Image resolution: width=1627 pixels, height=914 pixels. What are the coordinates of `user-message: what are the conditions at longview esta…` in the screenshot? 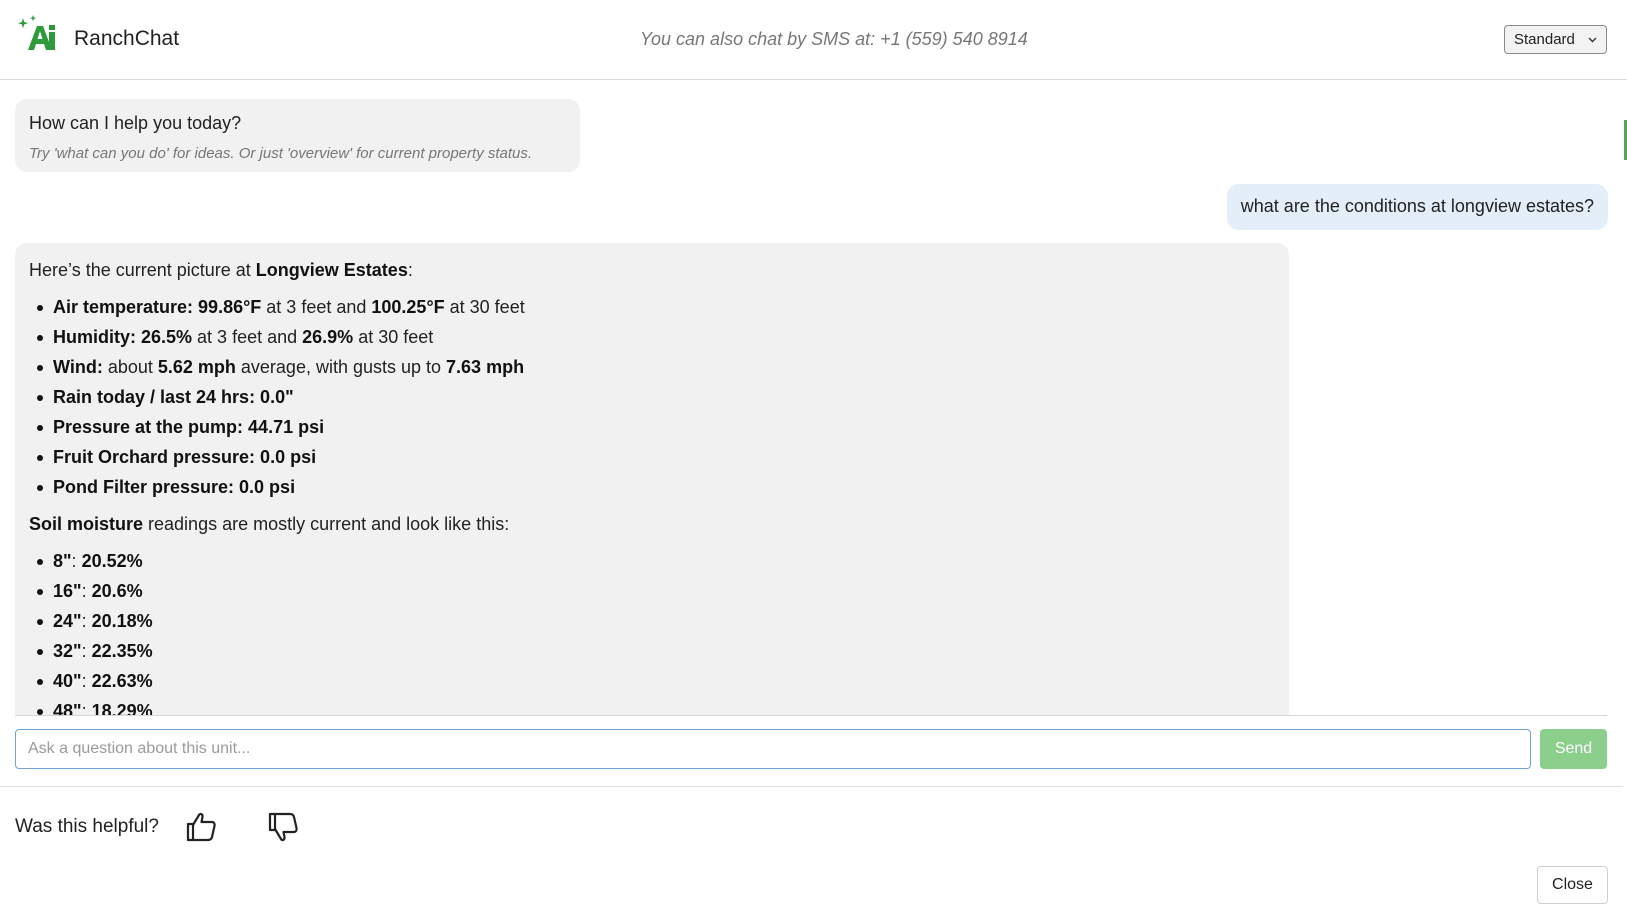 It's located at (1417, 207).